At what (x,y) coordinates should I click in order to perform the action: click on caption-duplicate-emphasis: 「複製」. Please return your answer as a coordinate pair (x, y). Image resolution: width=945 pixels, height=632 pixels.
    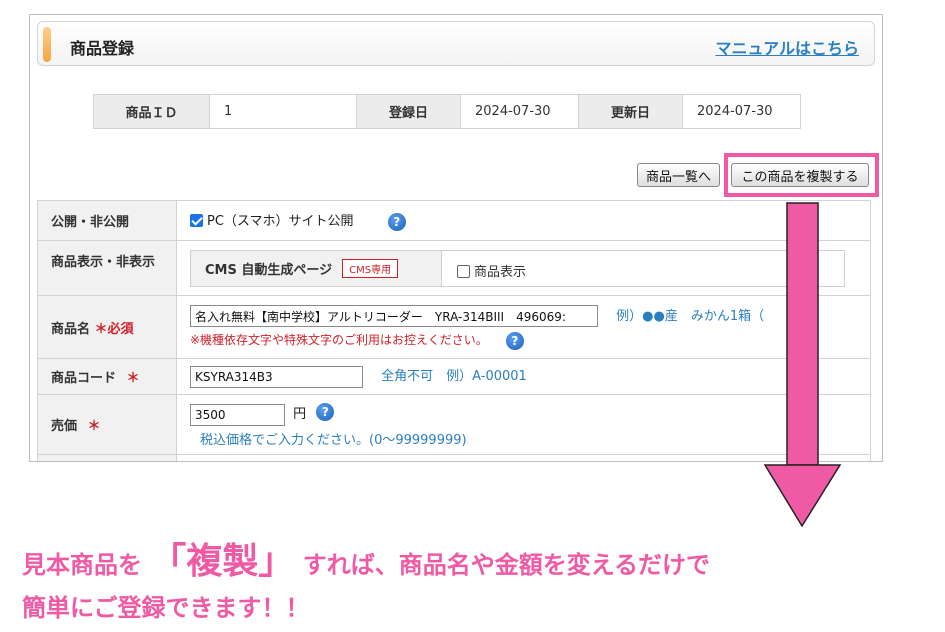
    Looking at the image, I should click on (222, 561).